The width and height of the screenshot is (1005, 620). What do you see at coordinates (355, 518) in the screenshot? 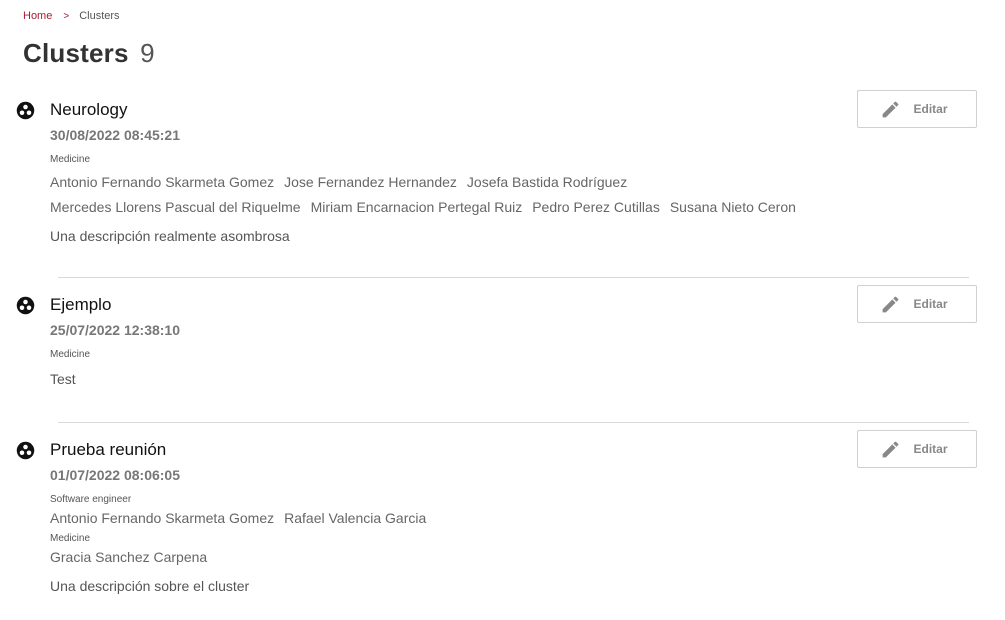
I see `member-link: Rafael Valencia Garcia` at bounding box center [355, 518].